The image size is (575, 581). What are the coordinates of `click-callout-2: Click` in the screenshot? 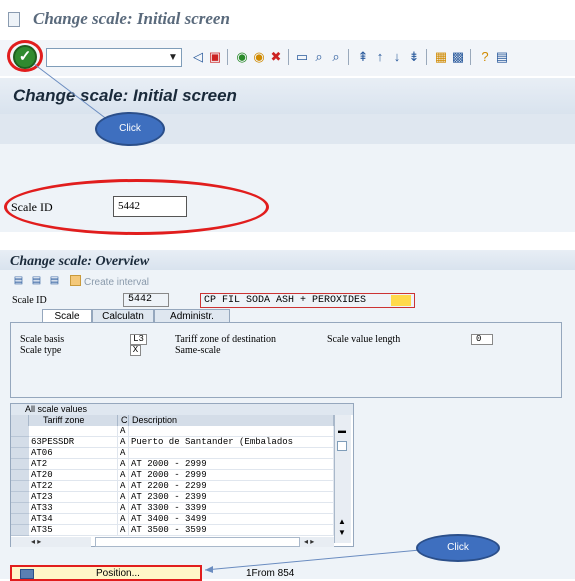 It's located at (458, 548).